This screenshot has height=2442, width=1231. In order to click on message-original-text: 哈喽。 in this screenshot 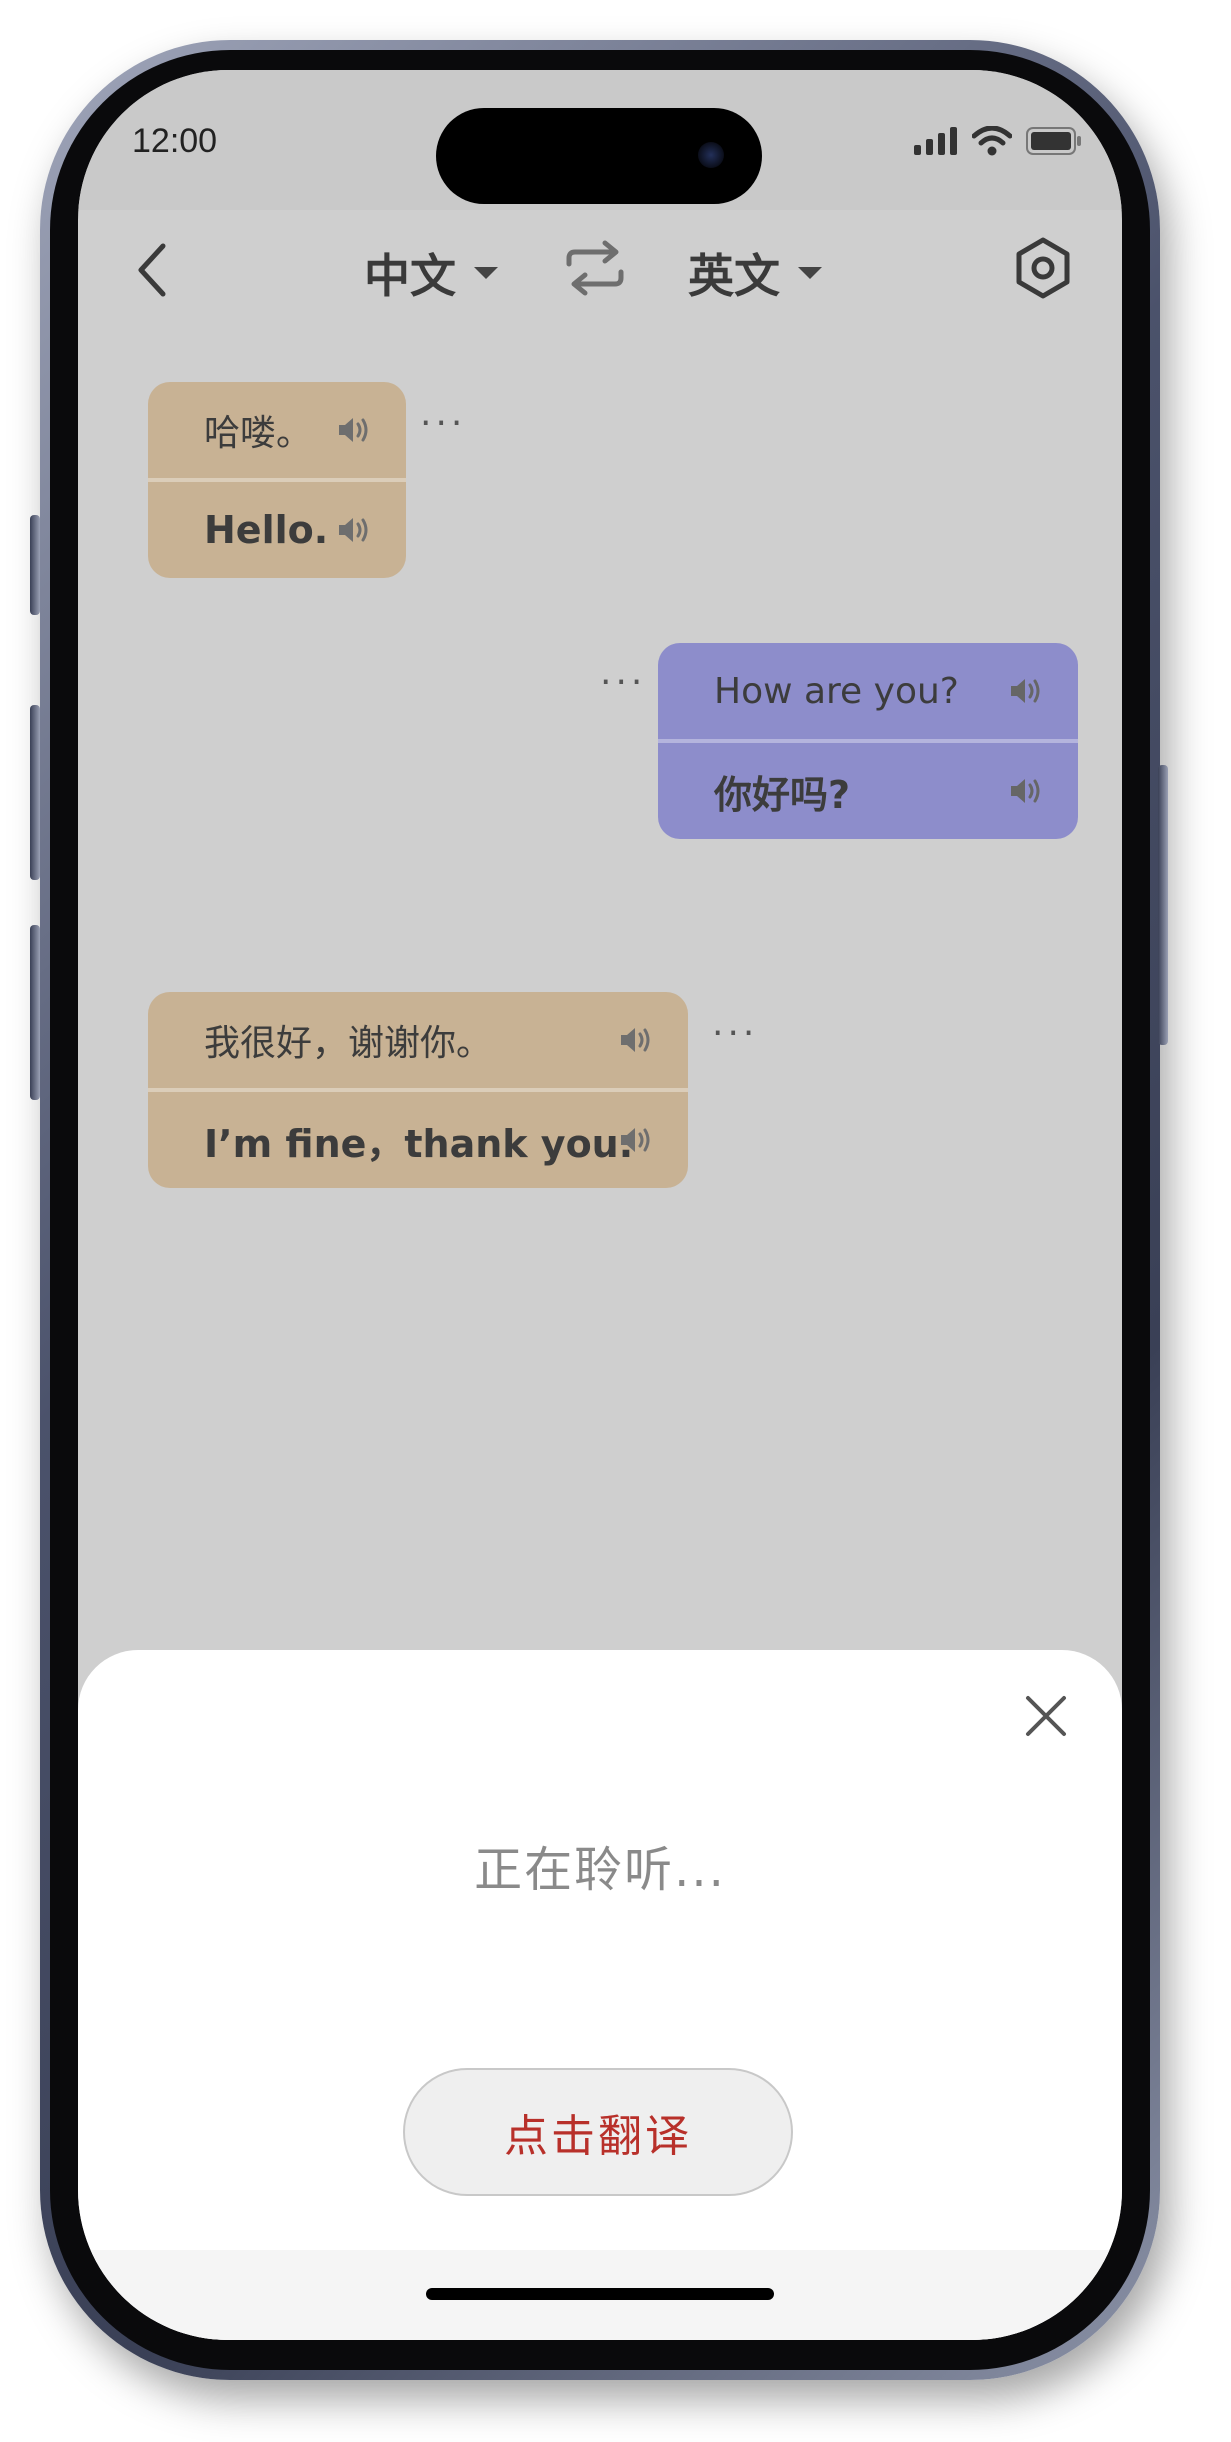, I will do `click(258, 433)`.